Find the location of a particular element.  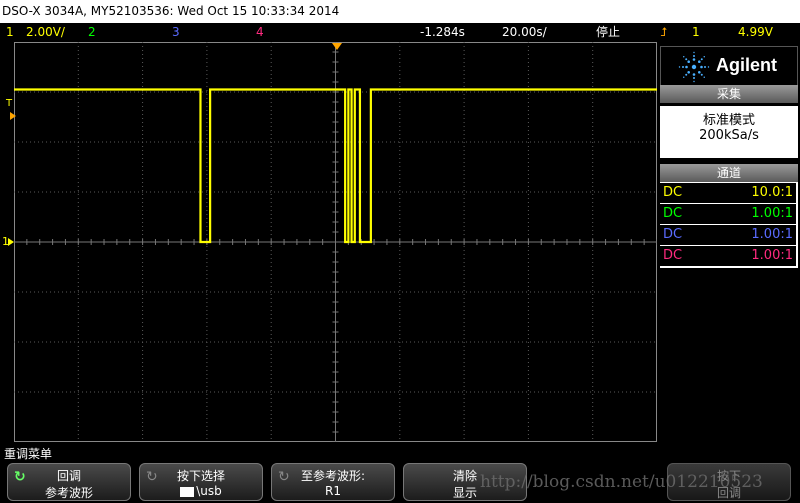

softkey-line1: 按下选择 is located at coordinates (200, 476).